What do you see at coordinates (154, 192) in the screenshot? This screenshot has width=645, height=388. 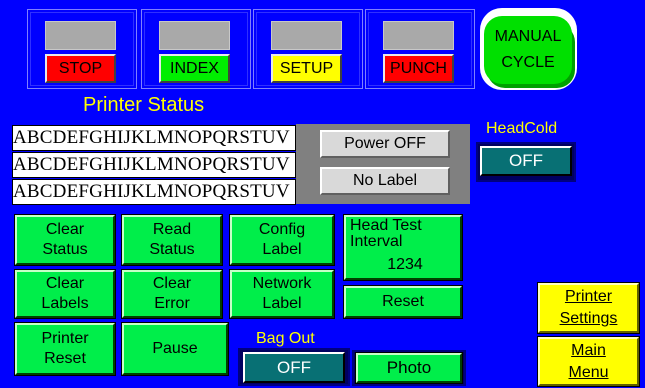 I see `printer-status-line-3: ABCDEFGHIJKLMNOPQRSTUV` at bounding box center [154, 192].